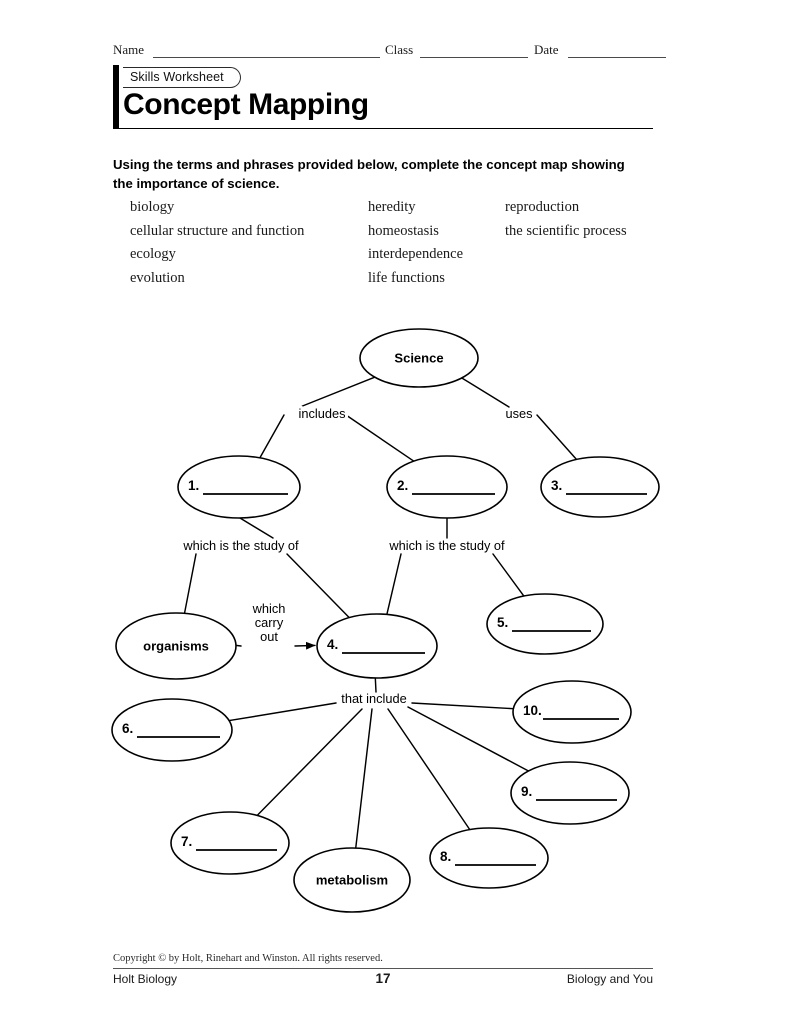 The height and width of the screenshot is (1024, 791). I want to click on edge-label-text: uses, so click(518, 413).